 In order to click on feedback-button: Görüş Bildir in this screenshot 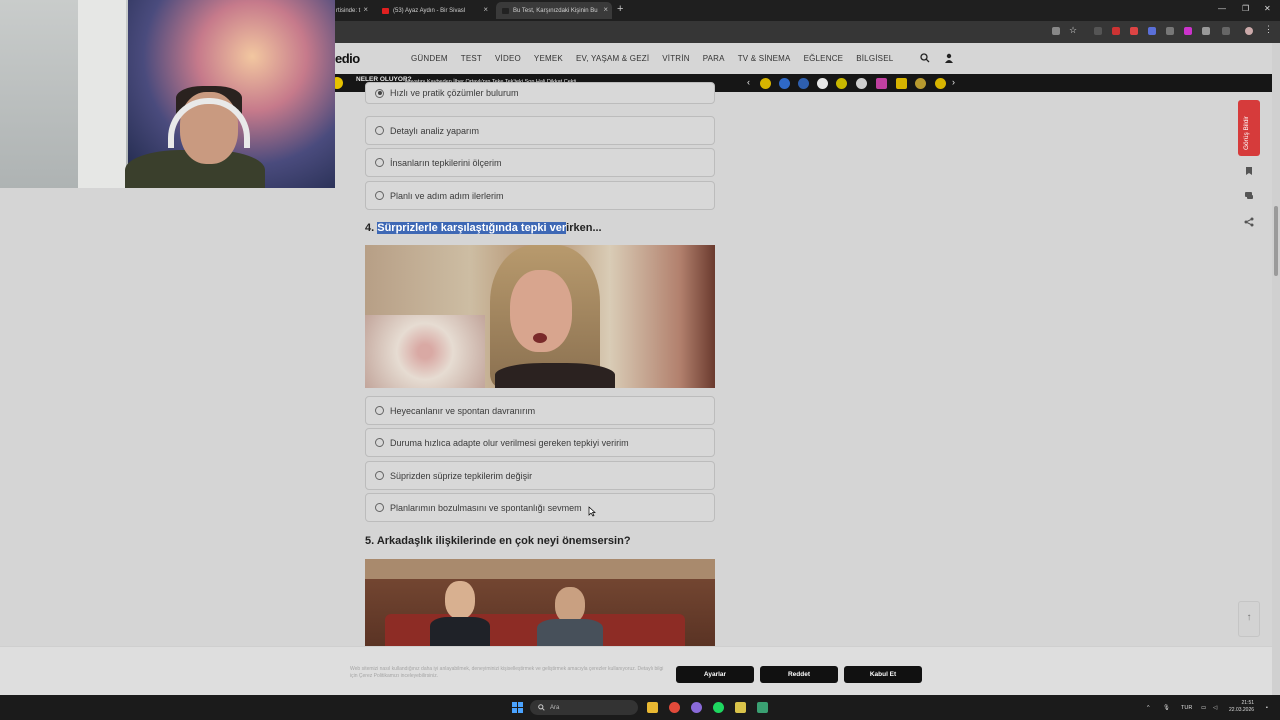, I will do `click(1249, 128)`.